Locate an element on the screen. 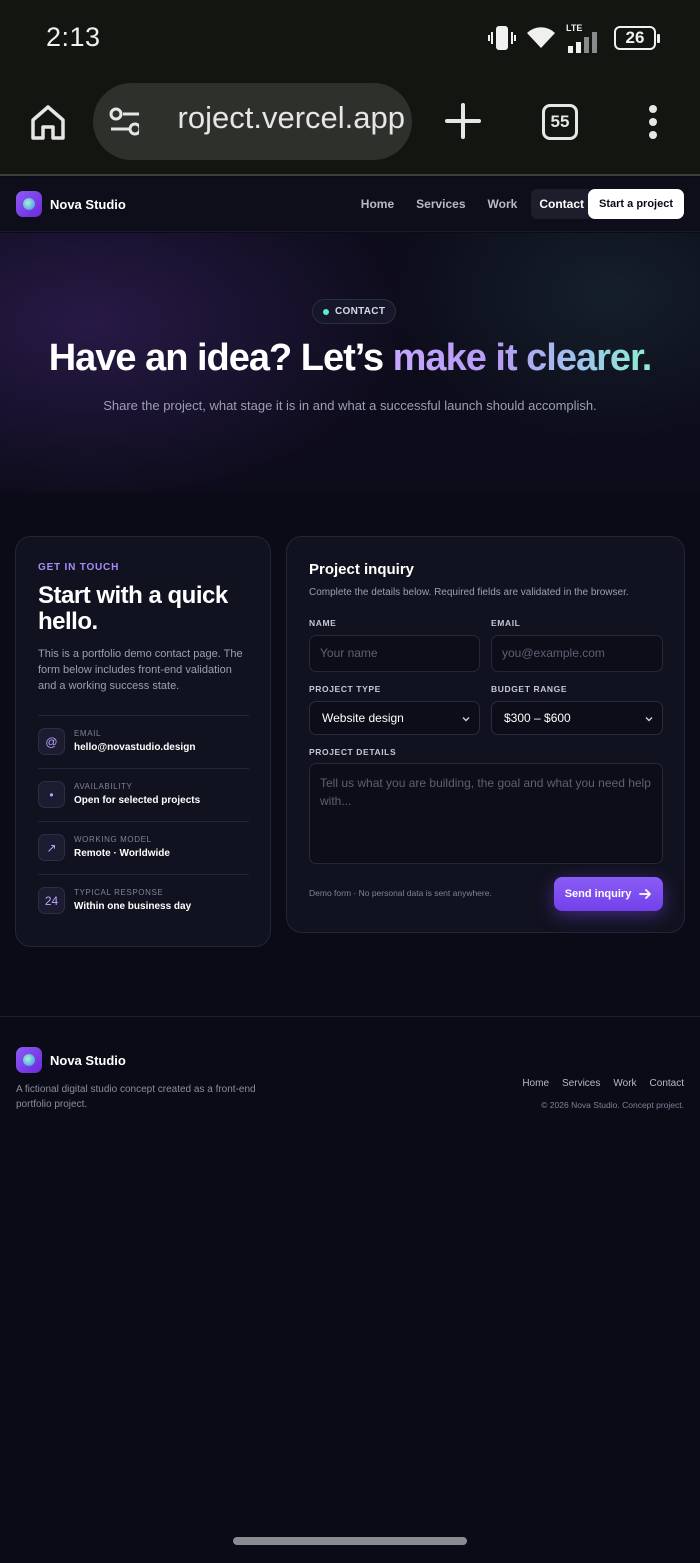  title-gradient: make it clearer. is located at coordinates (522, 358).